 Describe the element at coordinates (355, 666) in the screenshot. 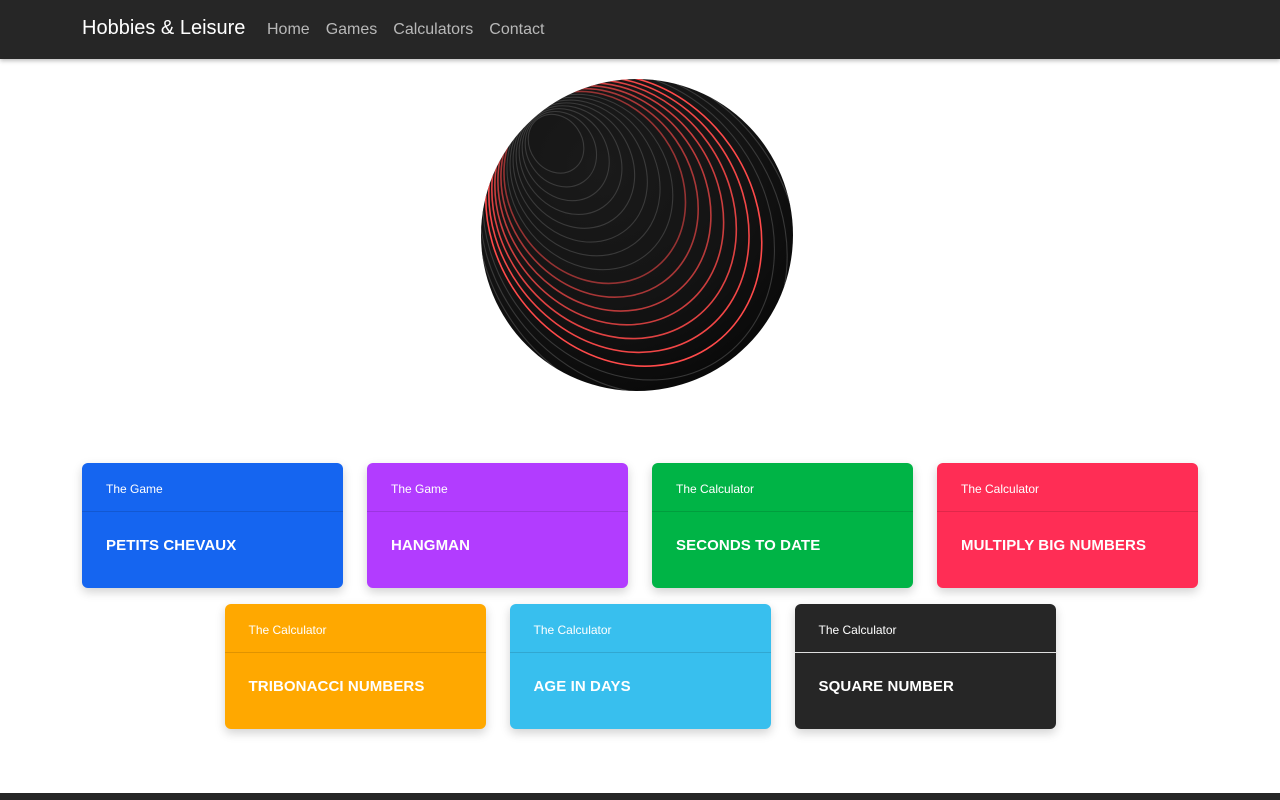

I see `card-tribonacci-numbers: The Calculator TRIBONACCI NUMBERS` at that location.